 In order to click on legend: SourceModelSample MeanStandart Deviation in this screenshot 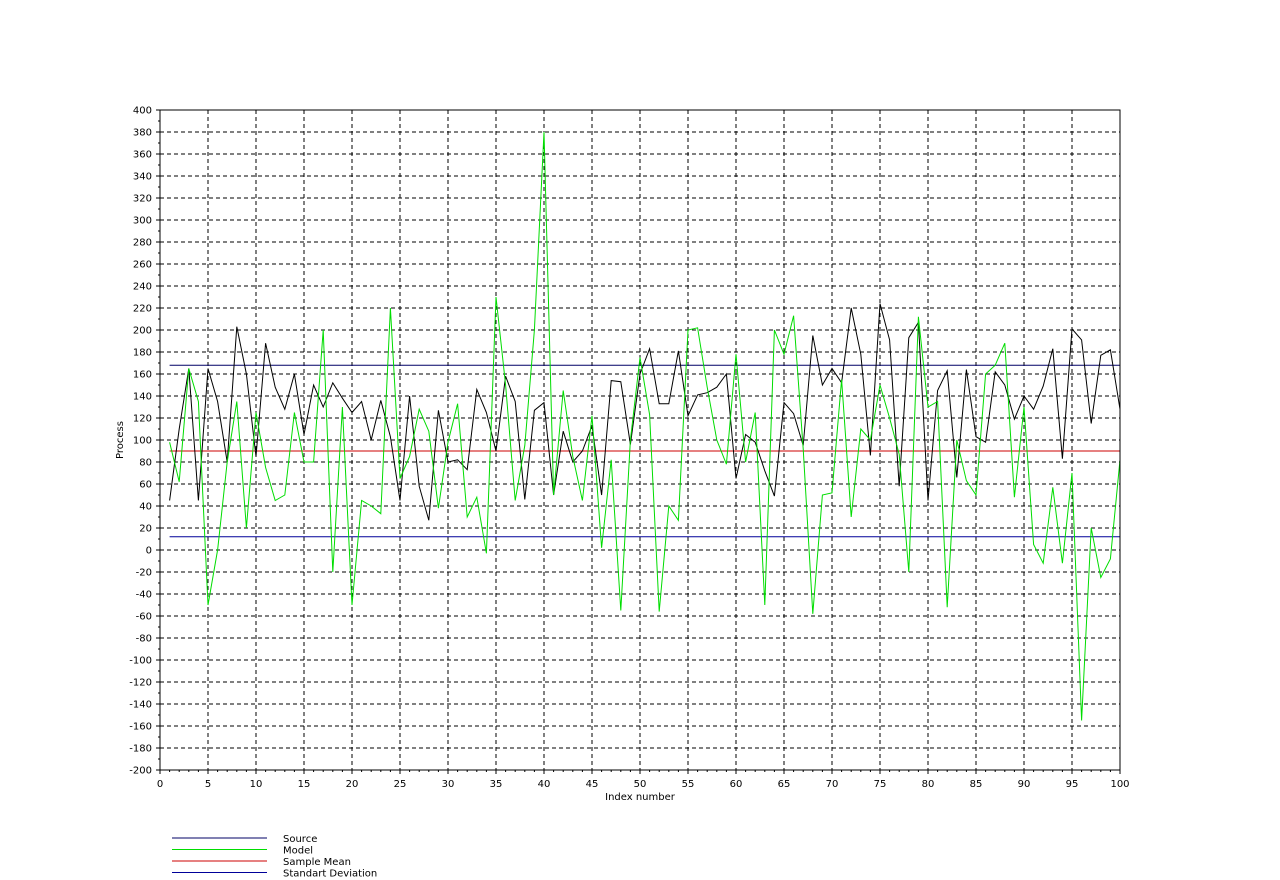, I will do `click(274, 857)`.